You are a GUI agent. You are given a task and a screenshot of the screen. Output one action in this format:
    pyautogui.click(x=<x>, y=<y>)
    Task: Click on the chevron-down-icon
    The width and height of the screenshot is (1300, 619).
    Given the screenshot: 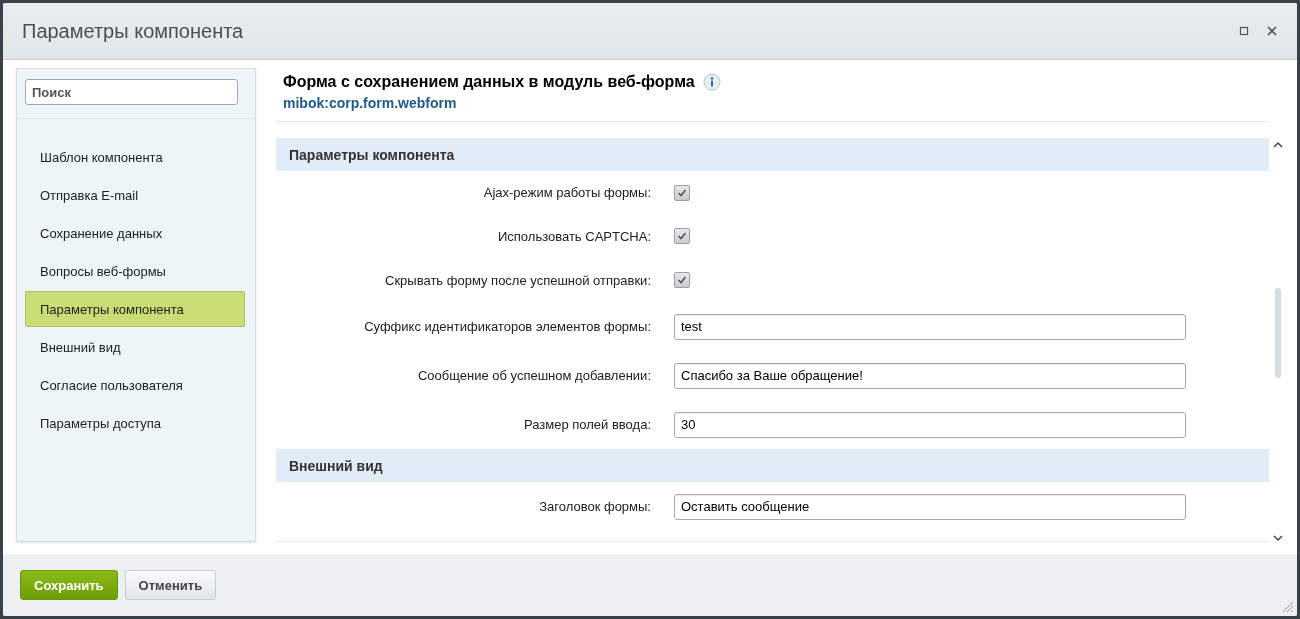 What is the action you would take?
    pyautogui.click(x=1278, y=538)
    